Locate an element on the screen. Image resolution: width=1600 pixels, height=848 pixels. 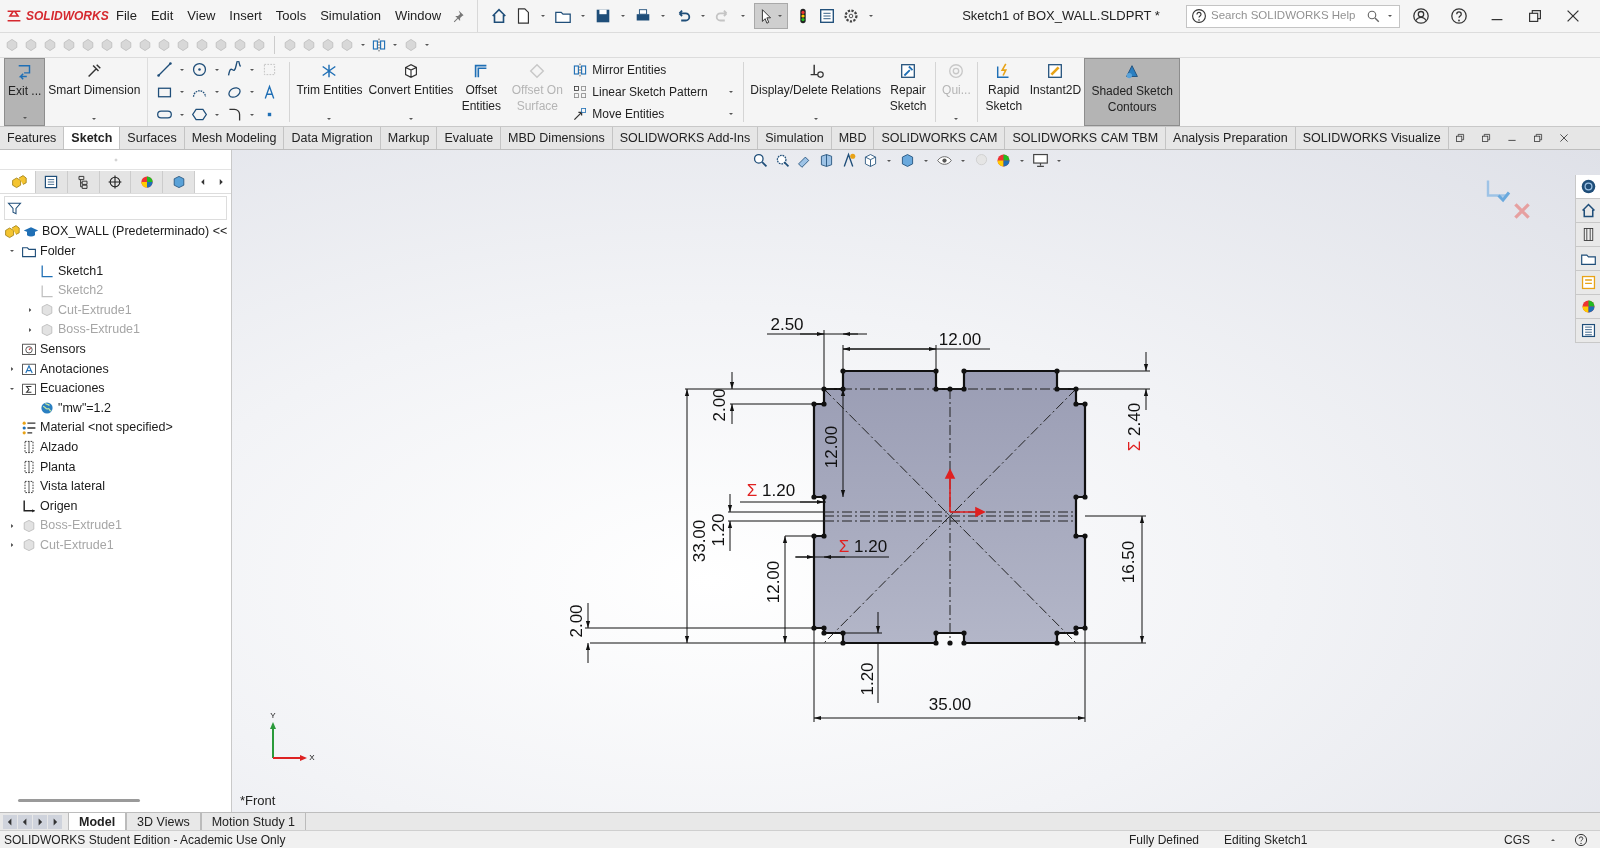
tree-item: BOX_WALL (Predeterminado) << is located at coordinates (135, 232).